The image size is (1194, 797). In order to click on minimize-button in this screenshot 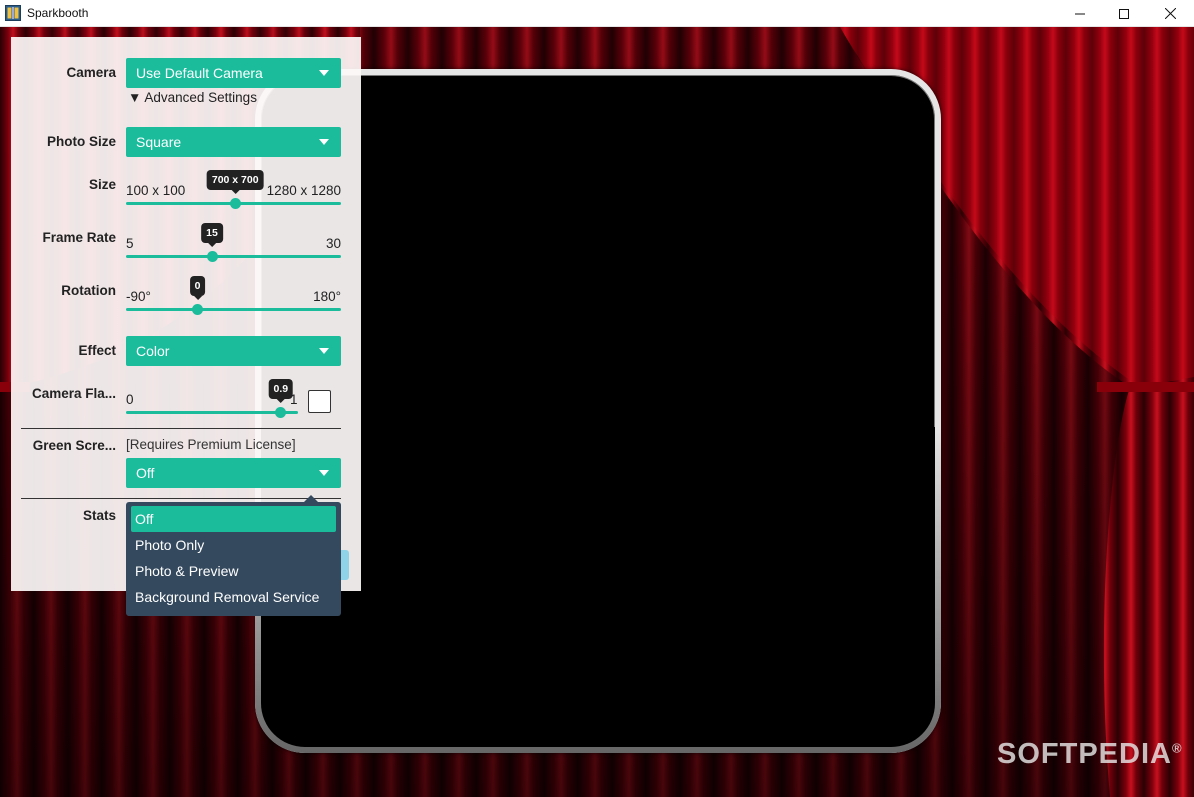, I will do `click(1080, 13)`.